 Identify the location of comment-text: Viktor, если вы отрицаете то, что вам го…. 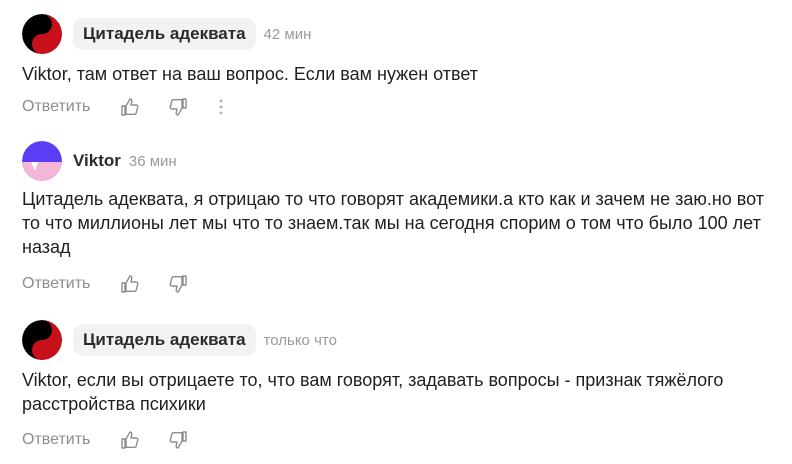
(373, 392).